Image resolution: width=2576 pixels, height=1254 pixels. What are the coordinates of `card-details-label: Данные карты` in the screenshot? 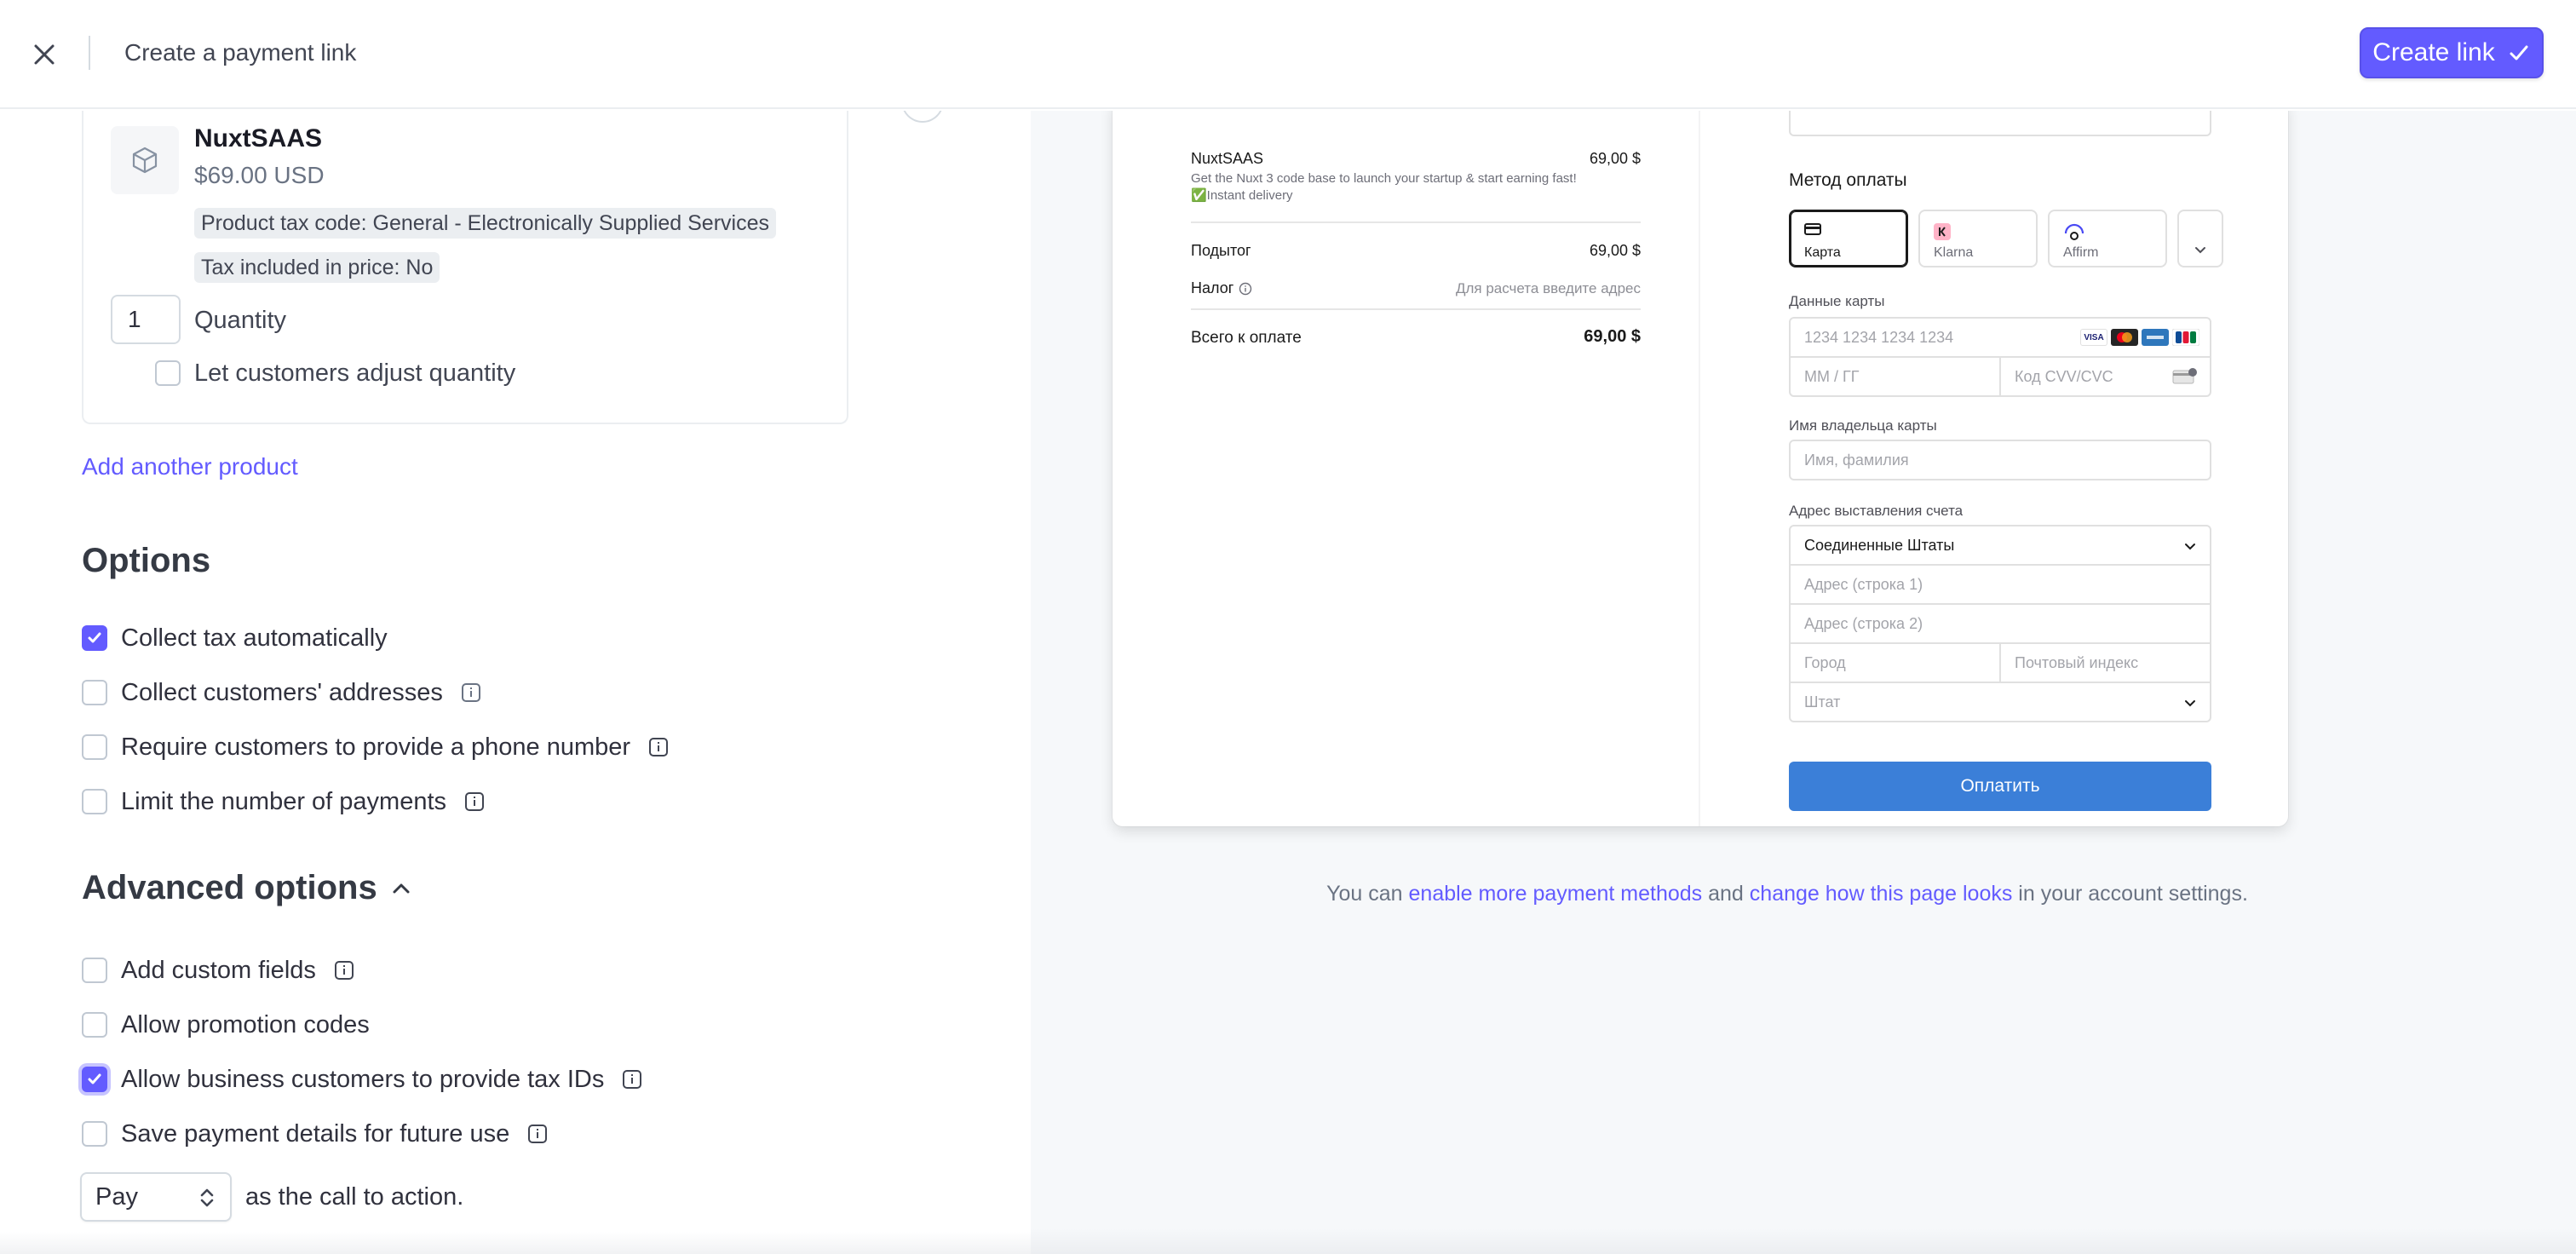 It's located at (1837, 301).